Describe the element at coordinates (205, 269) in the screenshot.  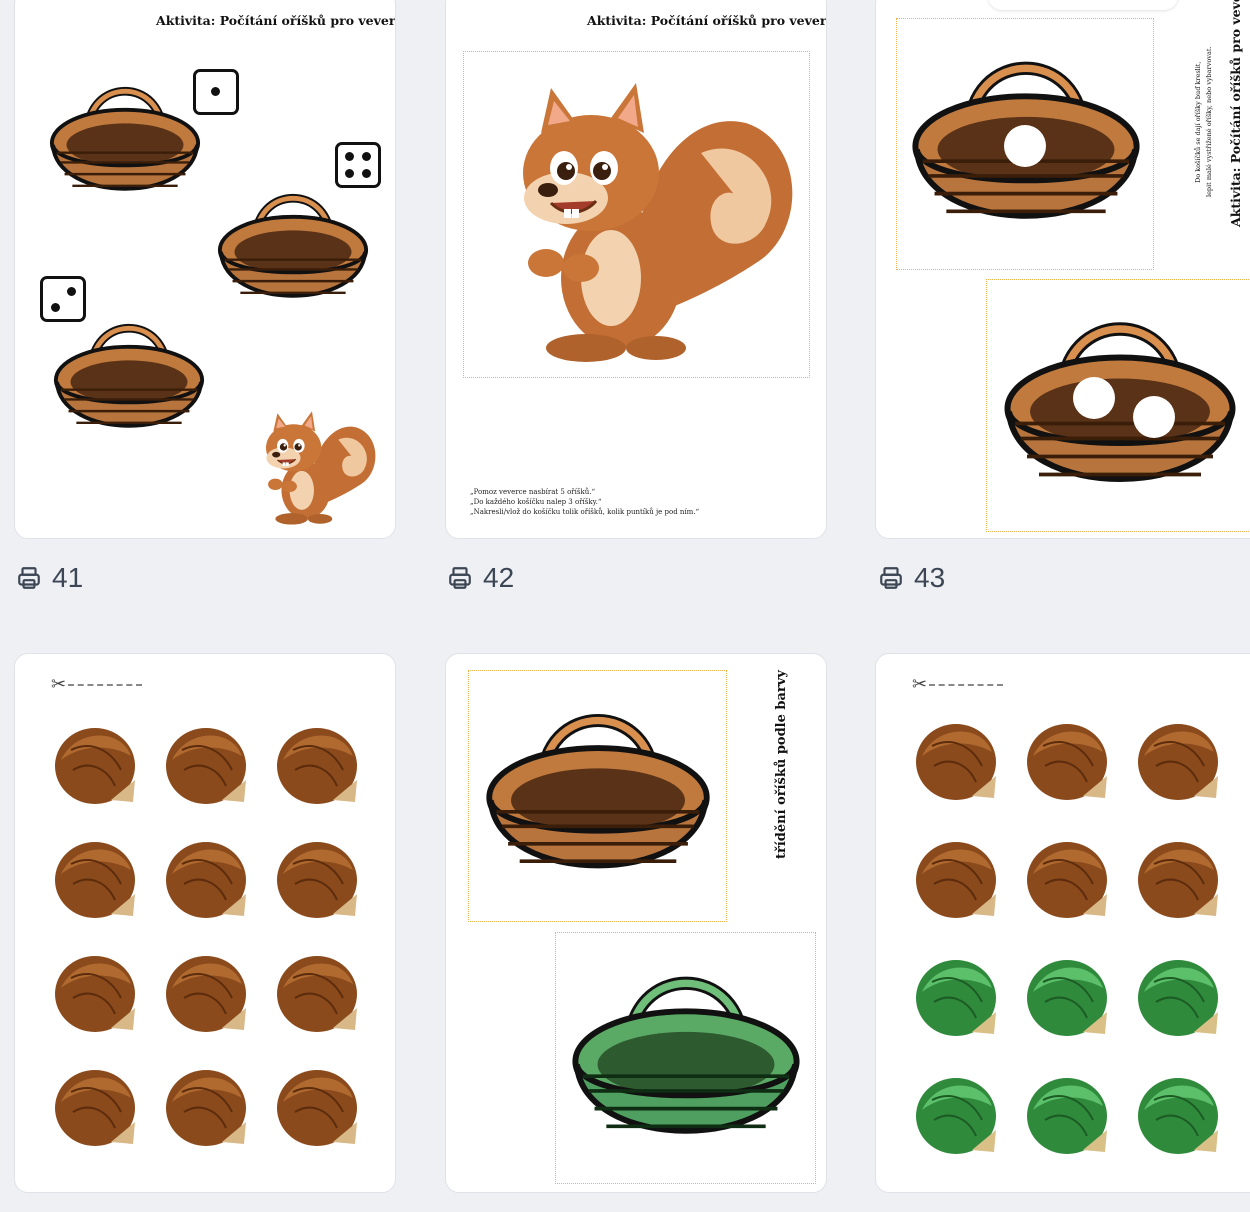
I see `worksheet-card-41: Aktivita: Počítání oříšků pro veverku` at that location.